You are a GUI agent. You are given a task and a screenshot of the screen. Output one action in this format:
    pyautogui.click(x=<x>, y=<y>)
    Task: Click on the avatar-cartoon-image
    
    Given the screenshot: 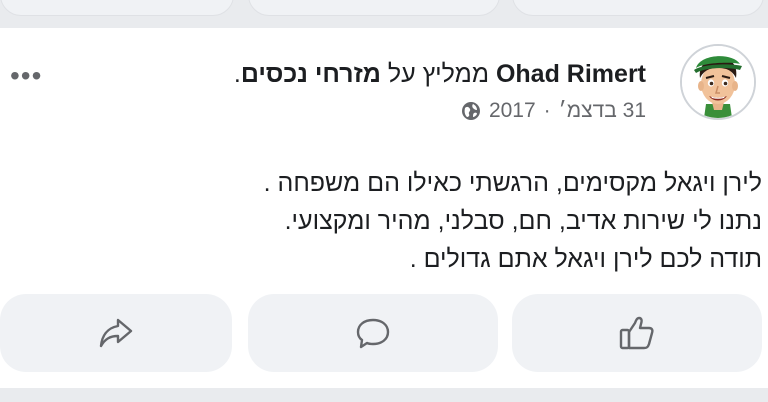 What is the action you would take?
    pyautogui.click(x=718, y=82)
    